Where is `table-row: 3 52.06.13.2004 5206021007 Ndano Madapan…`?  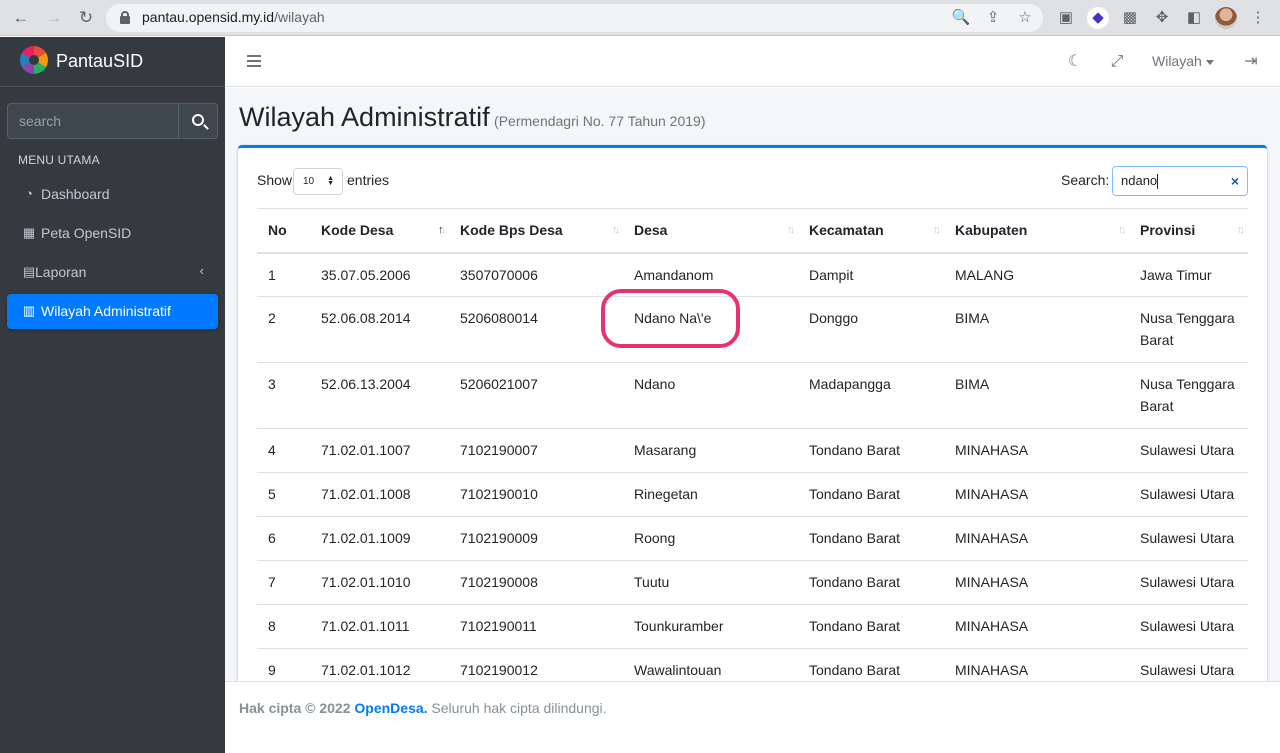 table-row: 3 52.06.13.2004 5206021007 Ndano Madapan… is located at coordinates (752, 395).